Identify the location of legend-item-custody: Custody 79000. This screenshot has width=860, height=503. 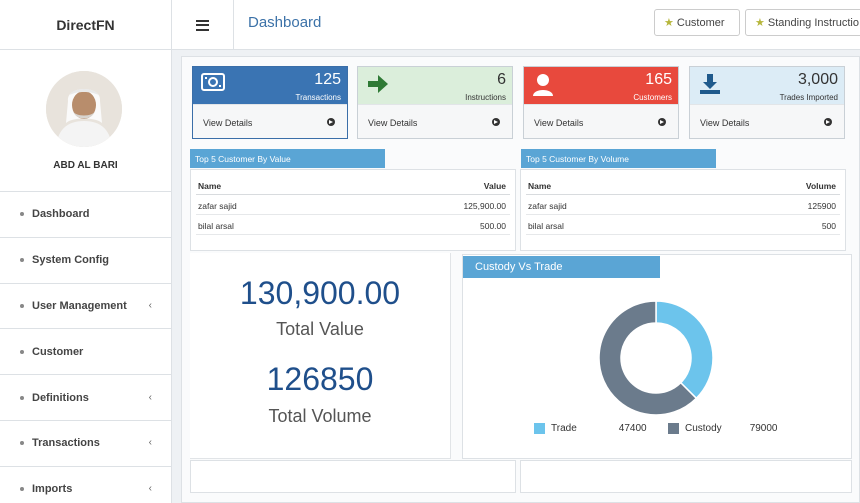
(723, 428).